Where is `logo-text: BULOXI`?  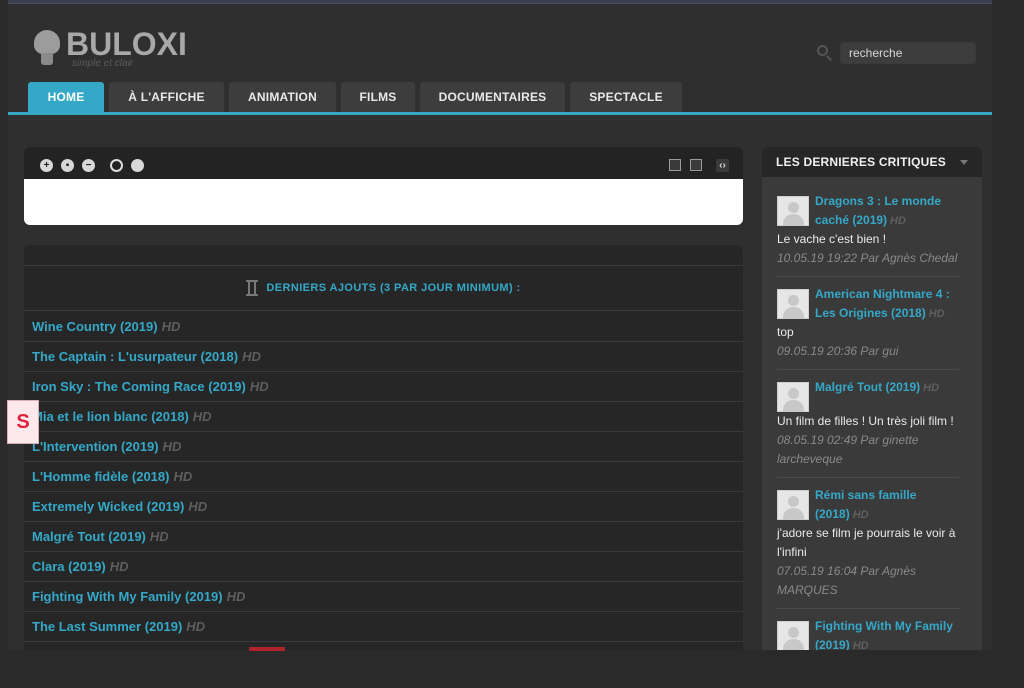
logo-text: BULOXI is located at coordinates (126, 44).